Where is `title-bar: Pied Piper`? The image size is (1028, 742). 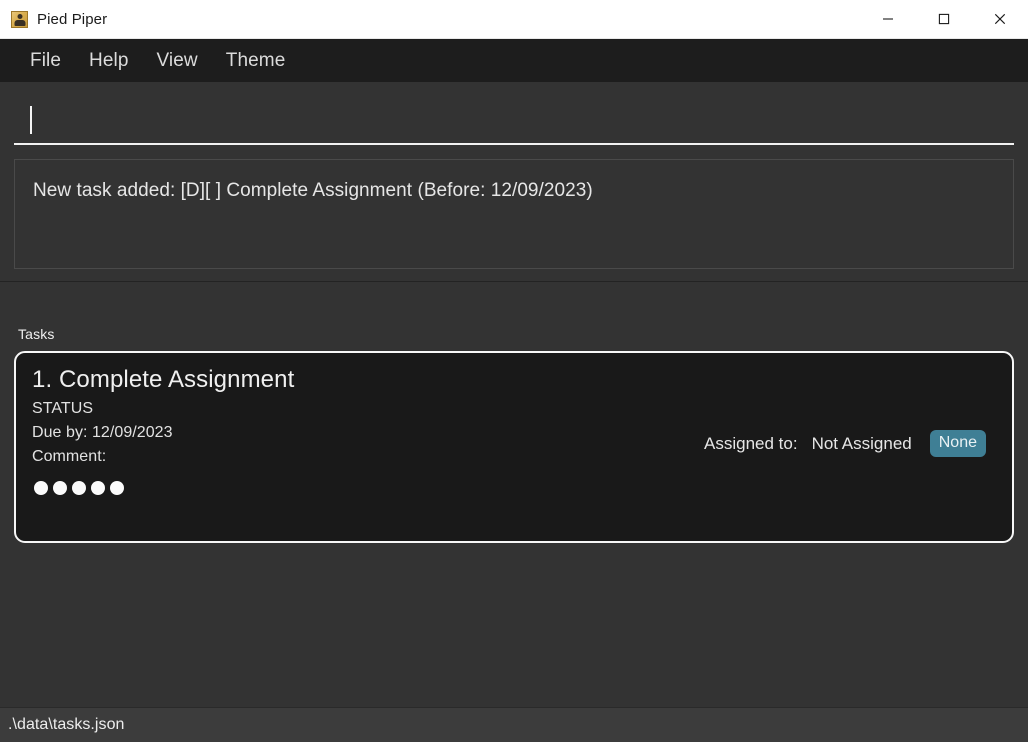
title-bar: Pied Piper is located at coordinates (514, 19).